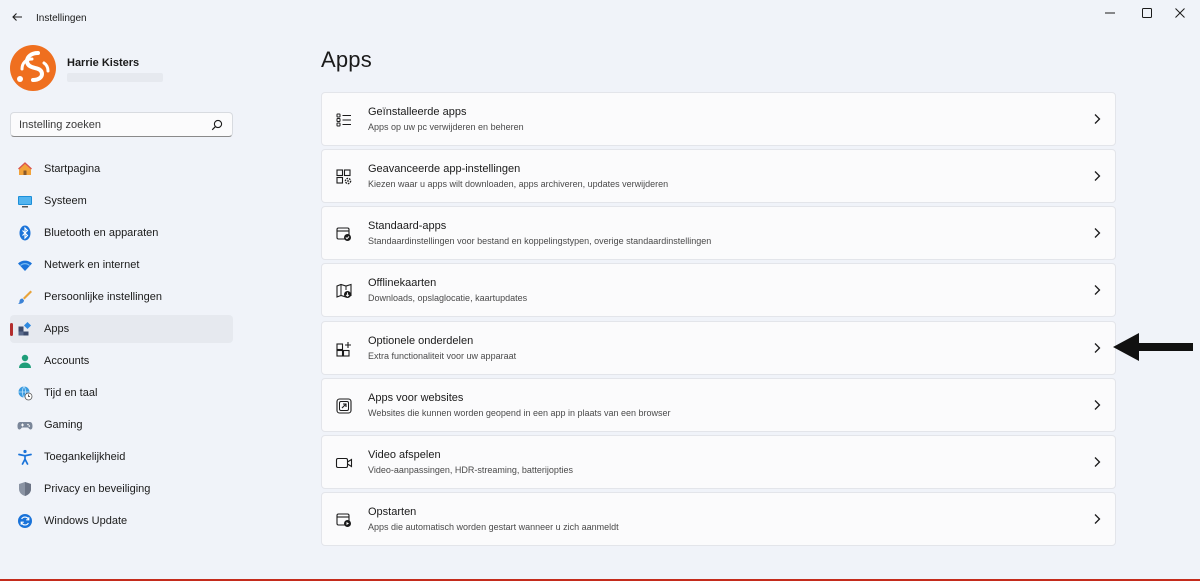  I want to click on card-title: Optionele onderdelen, so click(421, 341).